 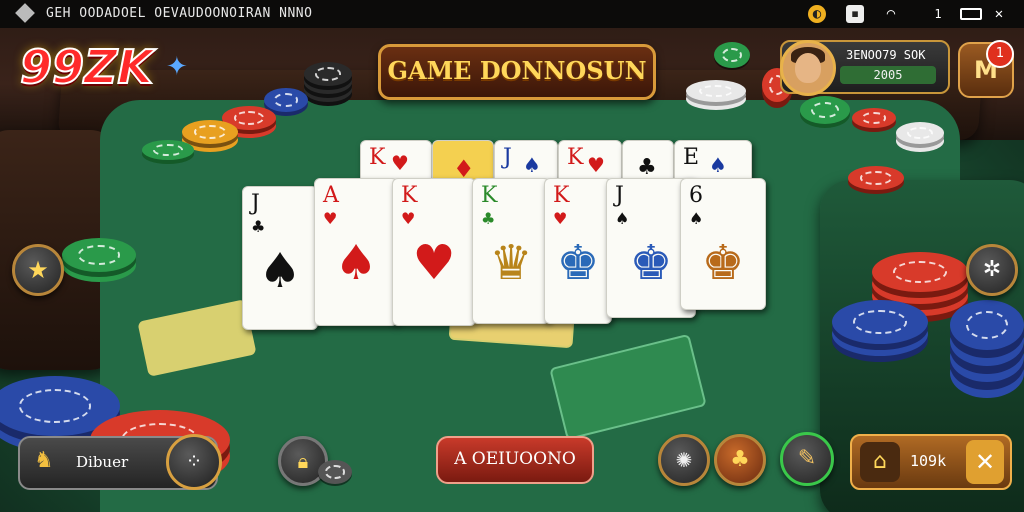 What do you see at coordinates (696, 195) in the screenshot?
I see `card-rank: 6` at bounding box center [696, 195].